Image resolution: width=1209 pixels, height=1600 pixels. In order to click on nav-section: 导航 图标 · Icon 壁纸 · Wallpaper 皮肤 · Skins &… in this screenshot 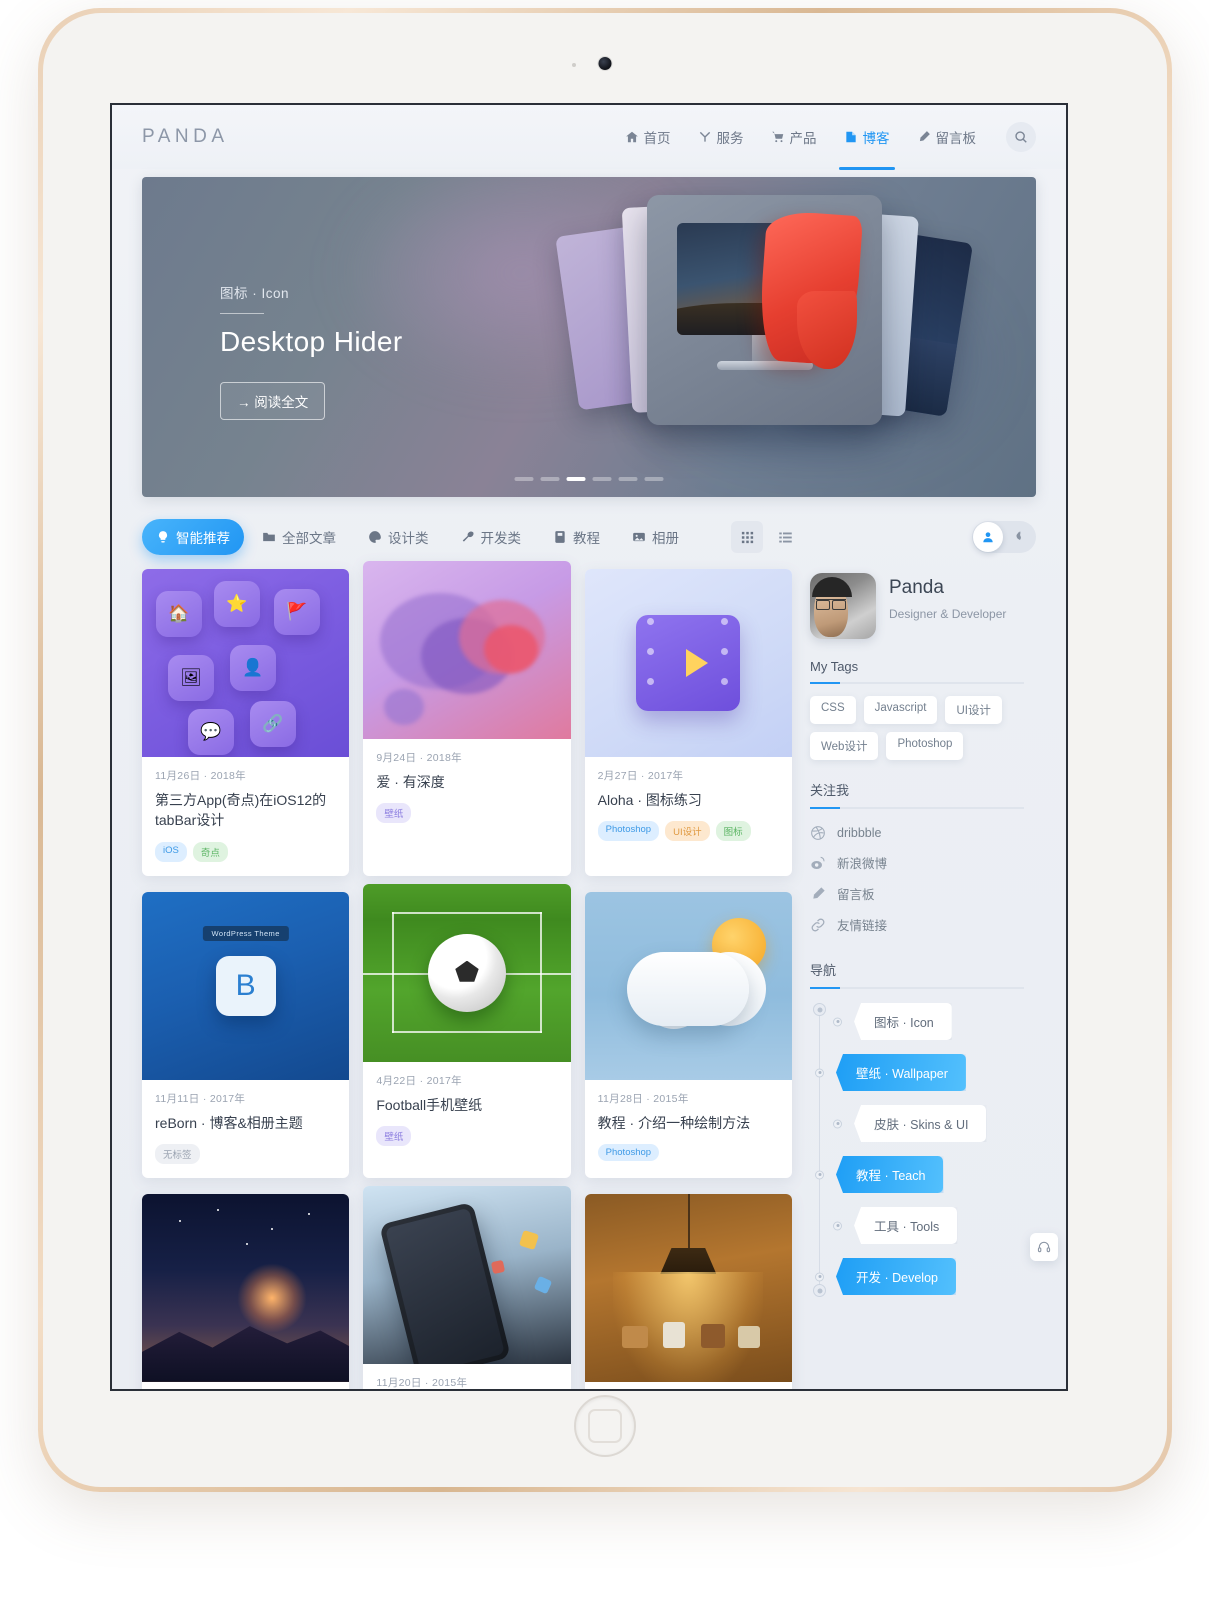, I will do `click(917, 1128)`.